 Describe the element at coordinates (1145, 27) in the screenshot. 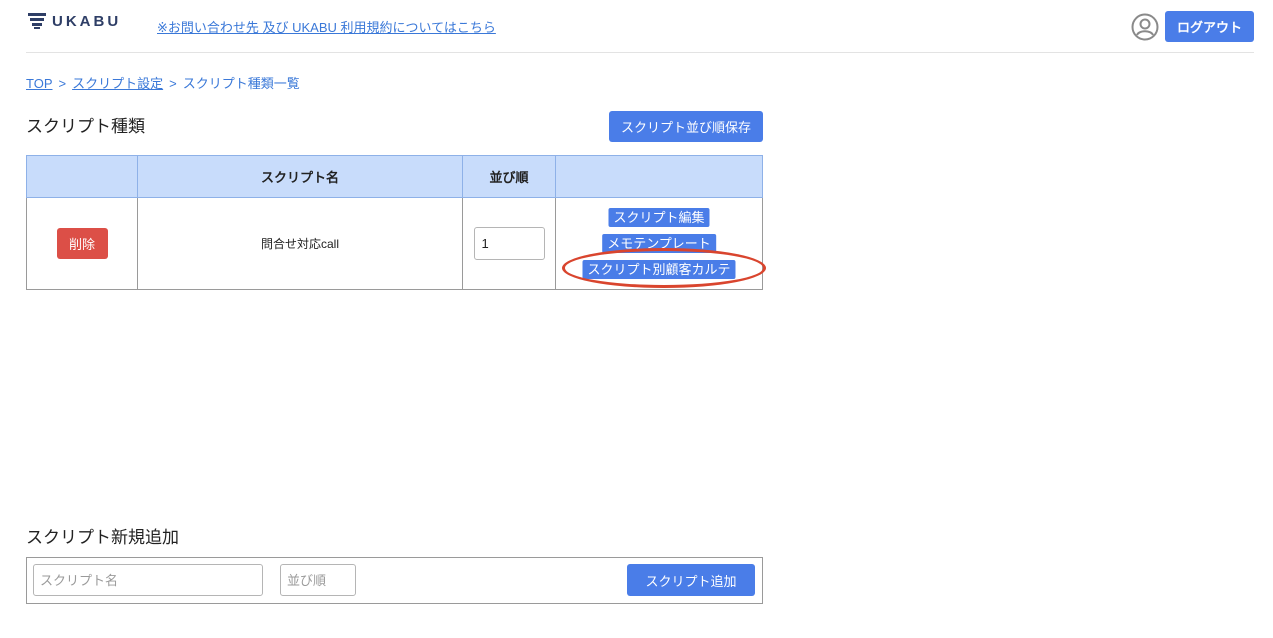

I see `user-circle-icon` at that location.